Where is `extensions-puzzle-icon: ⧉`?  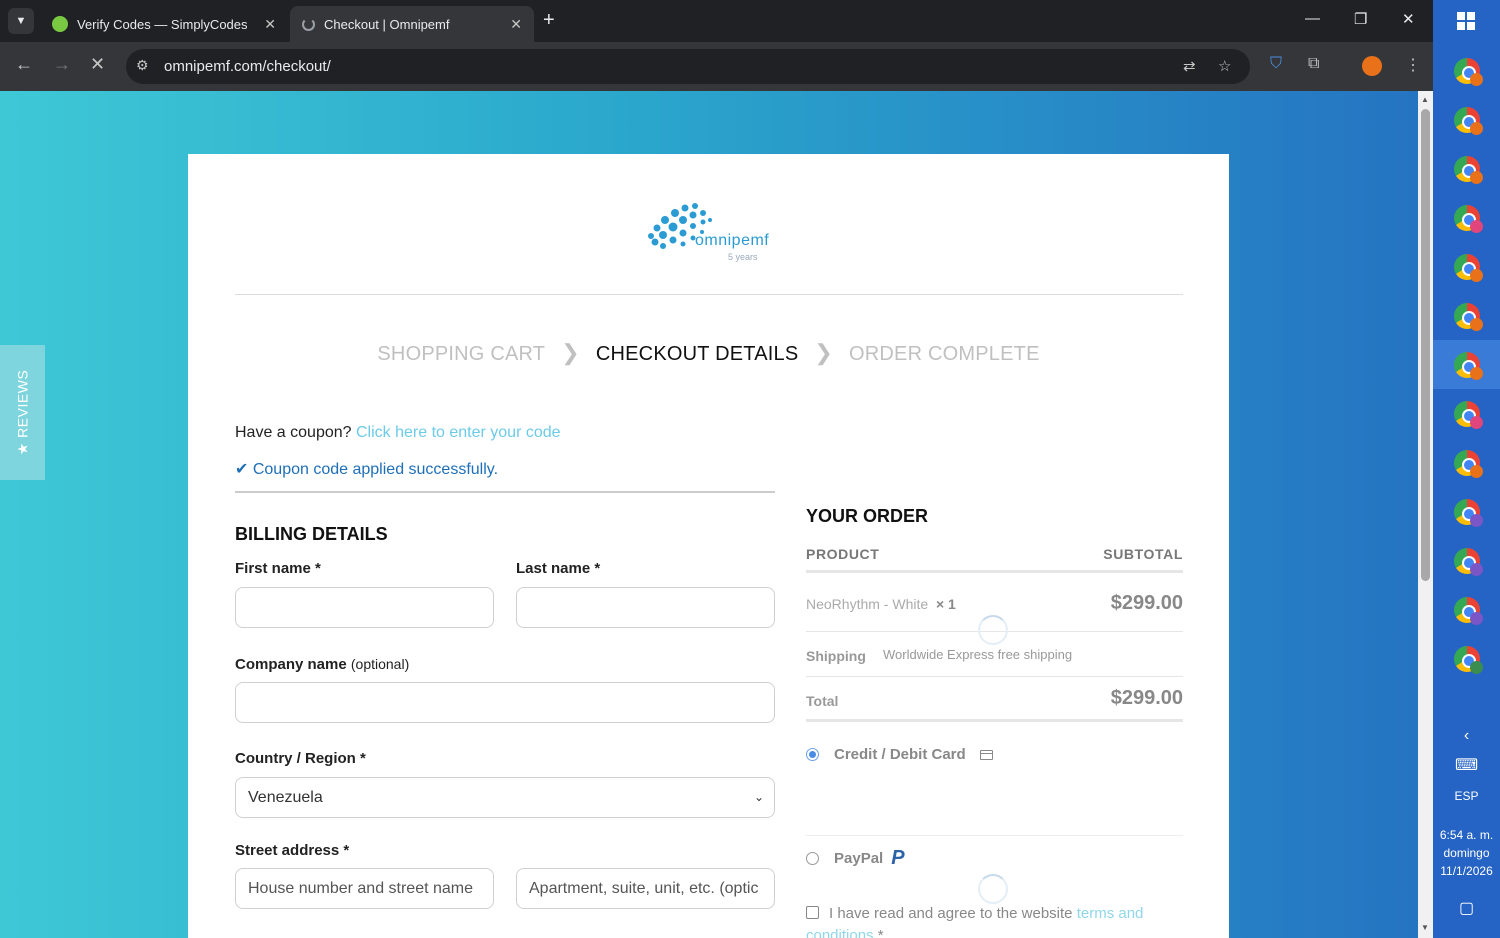
extensions-puzzle-icon: ⧉ is located at coordinates (1313, 64).